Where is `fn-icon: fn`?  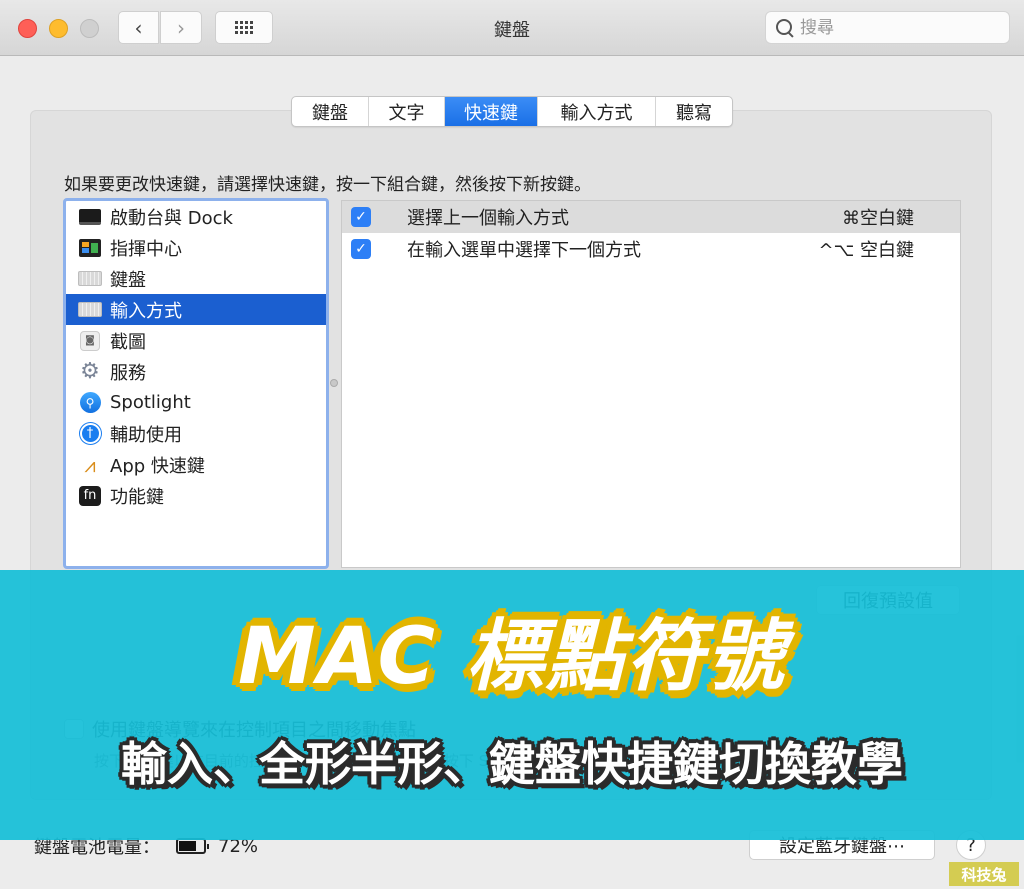
fn-icon: fn is located at coordinates (90, 495).